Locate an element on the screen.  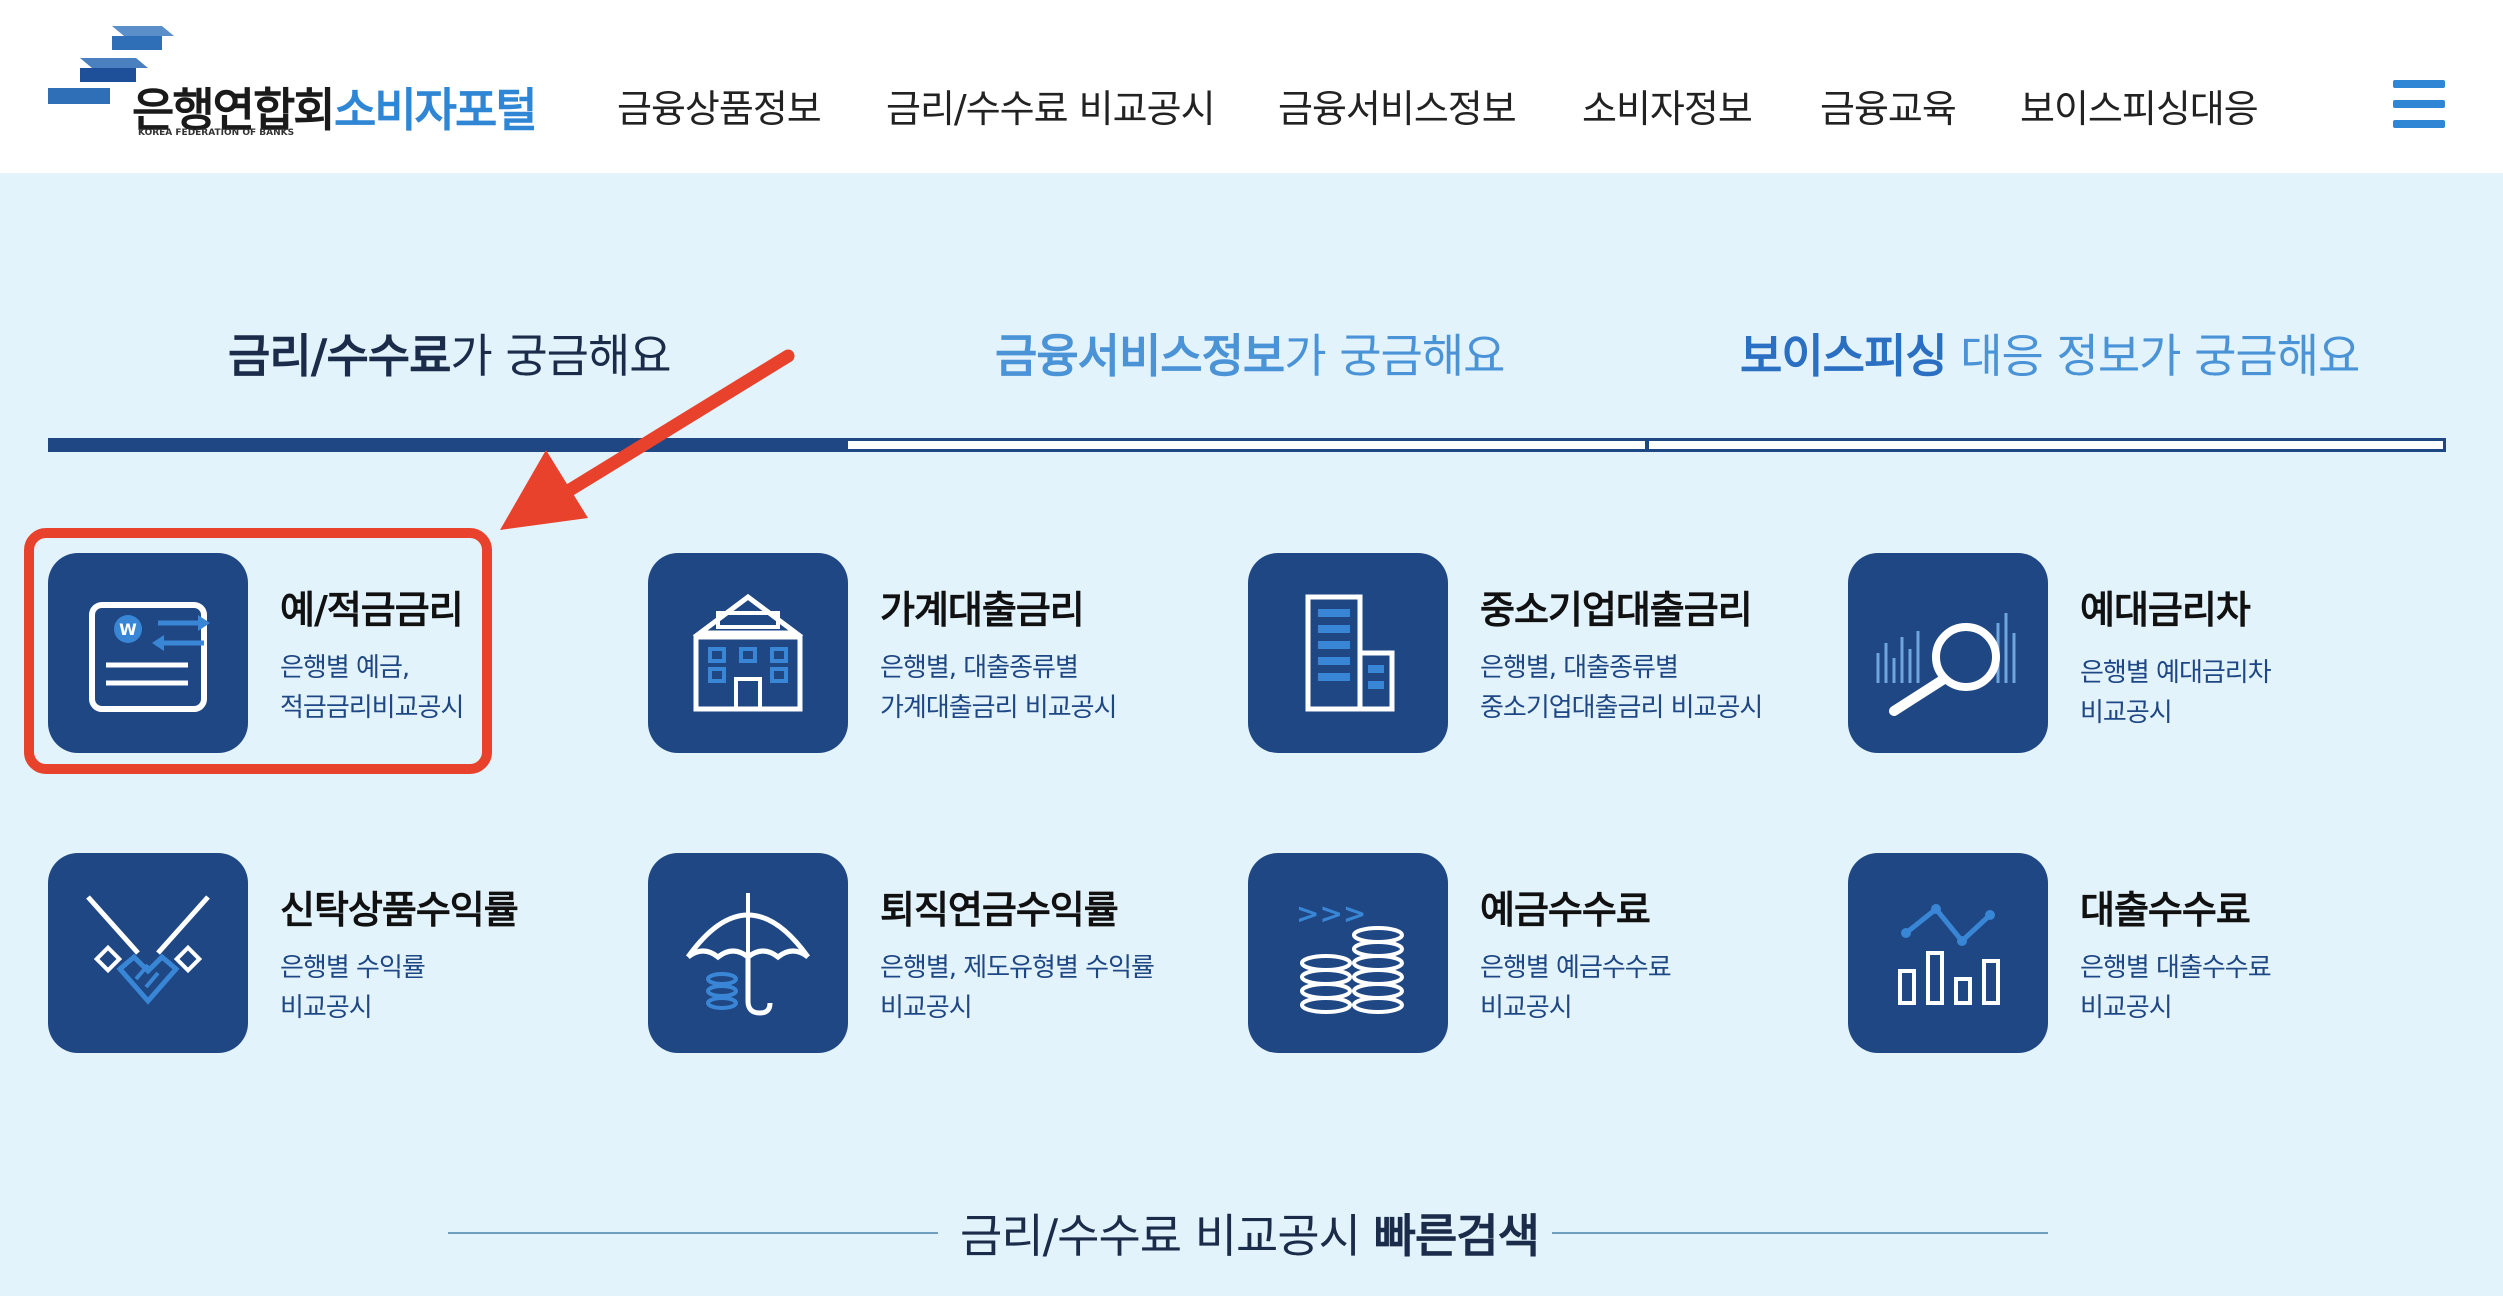
tab-voice-phishing: 보이스피싱 대응 정보가 궁금해요 is located at coordinates (2050, 360).